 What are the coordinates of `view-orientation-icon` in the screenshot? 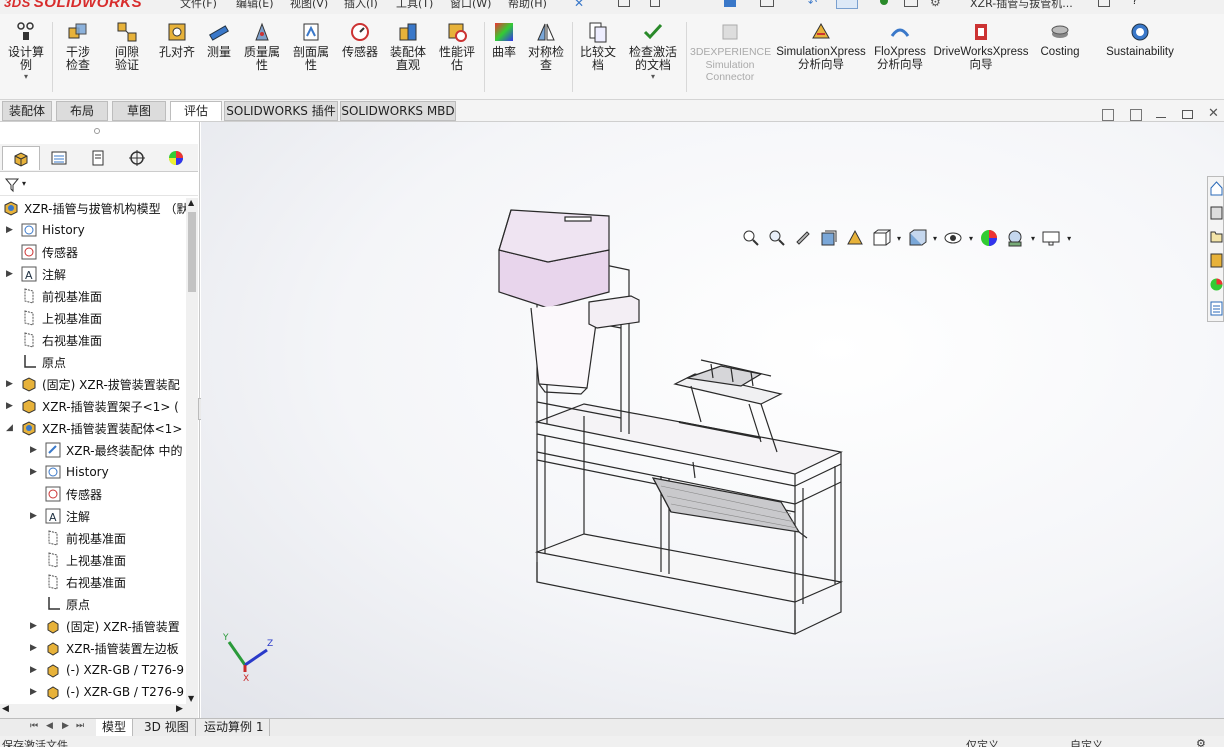 It's located at (881, 238).